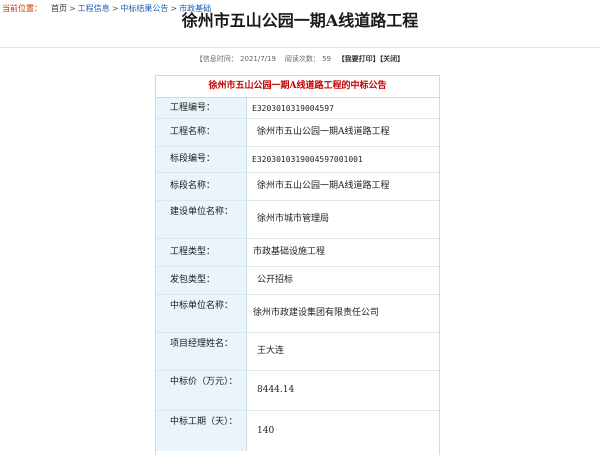 Image resolution: width=600 pixels, height=455 pixels. Describe the element at coordinates (201, 390) in the screenshot. I see `row-label: 中标价（万元）：` at that location.